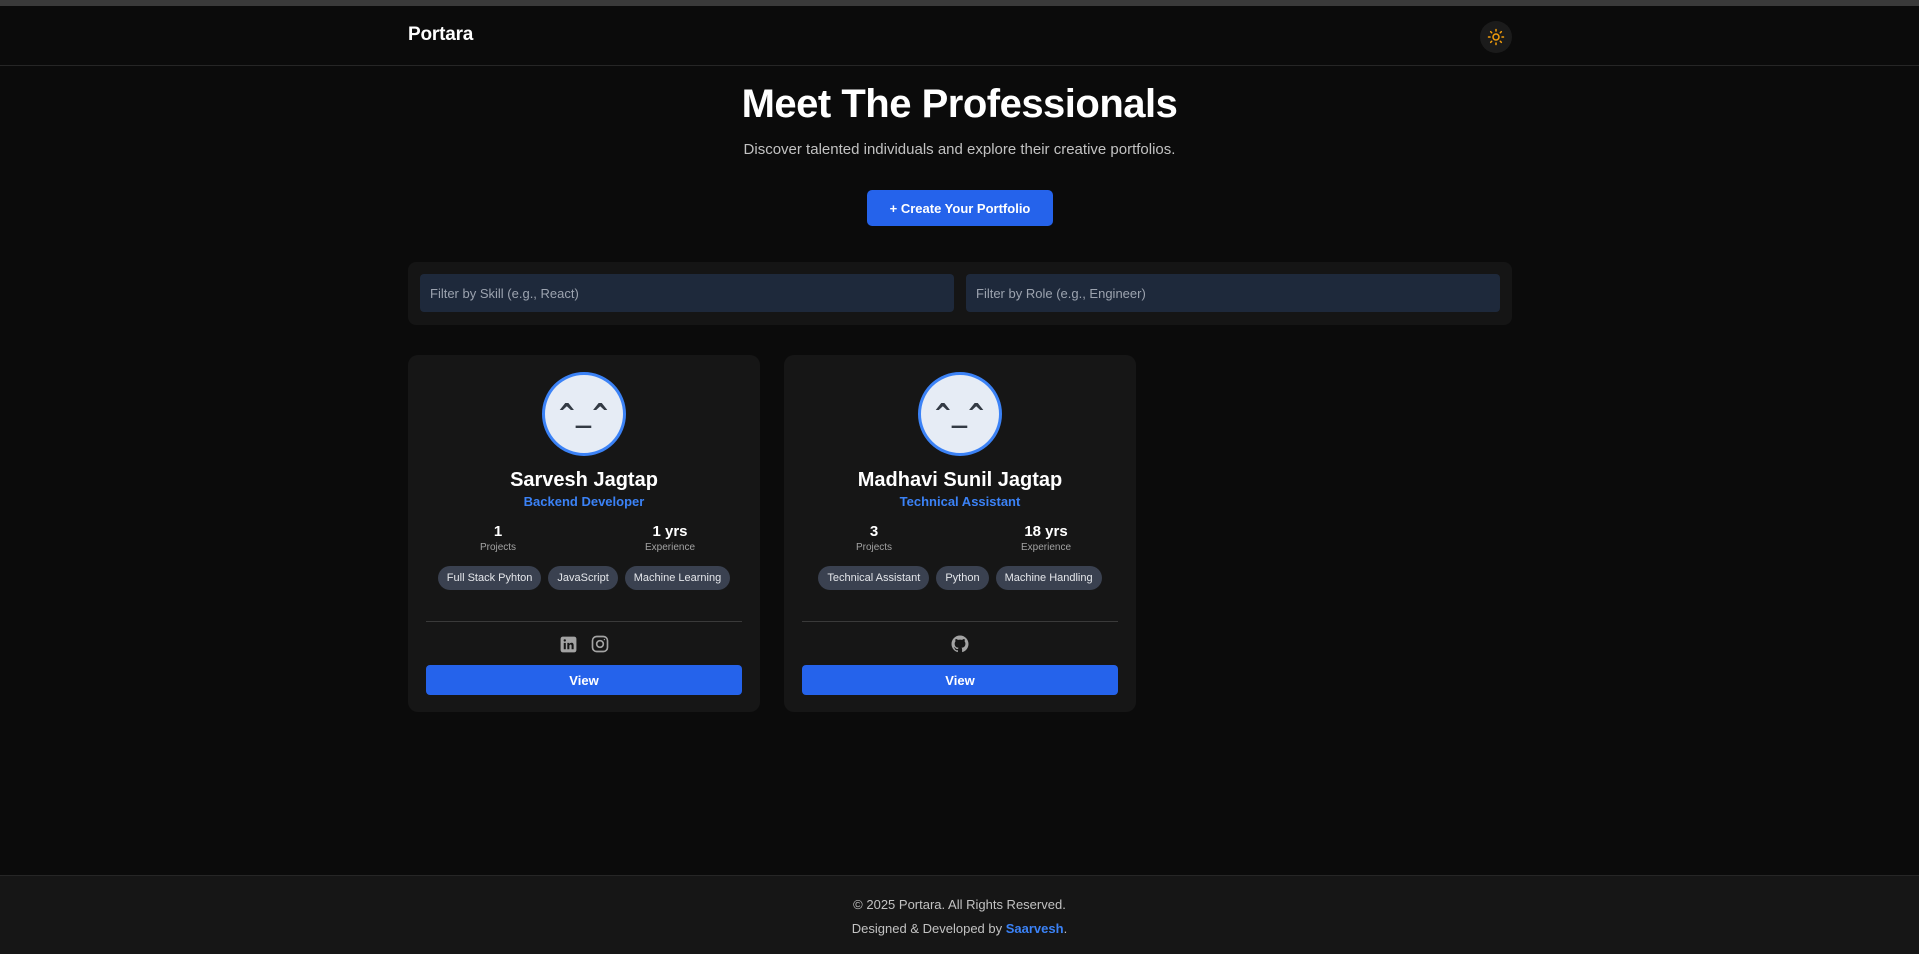 This screenshot has width=1919, height=954. Describe the element at coordinates (959, 36) in the screenshot. I see `navbar: Portara` at that location.